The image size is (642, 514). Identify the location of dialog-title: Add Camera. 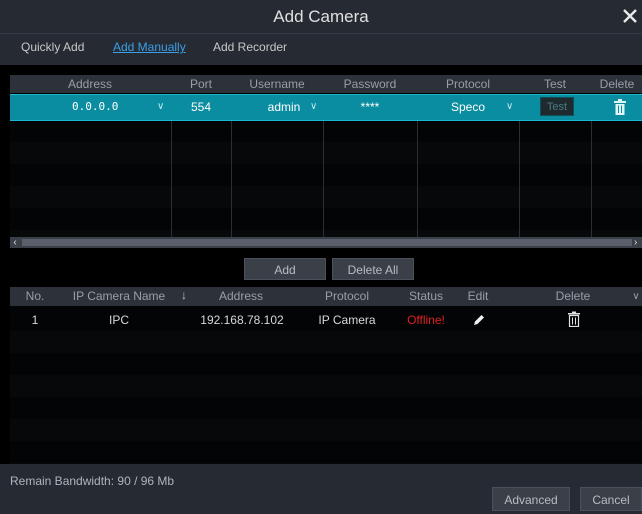
(321, 16).